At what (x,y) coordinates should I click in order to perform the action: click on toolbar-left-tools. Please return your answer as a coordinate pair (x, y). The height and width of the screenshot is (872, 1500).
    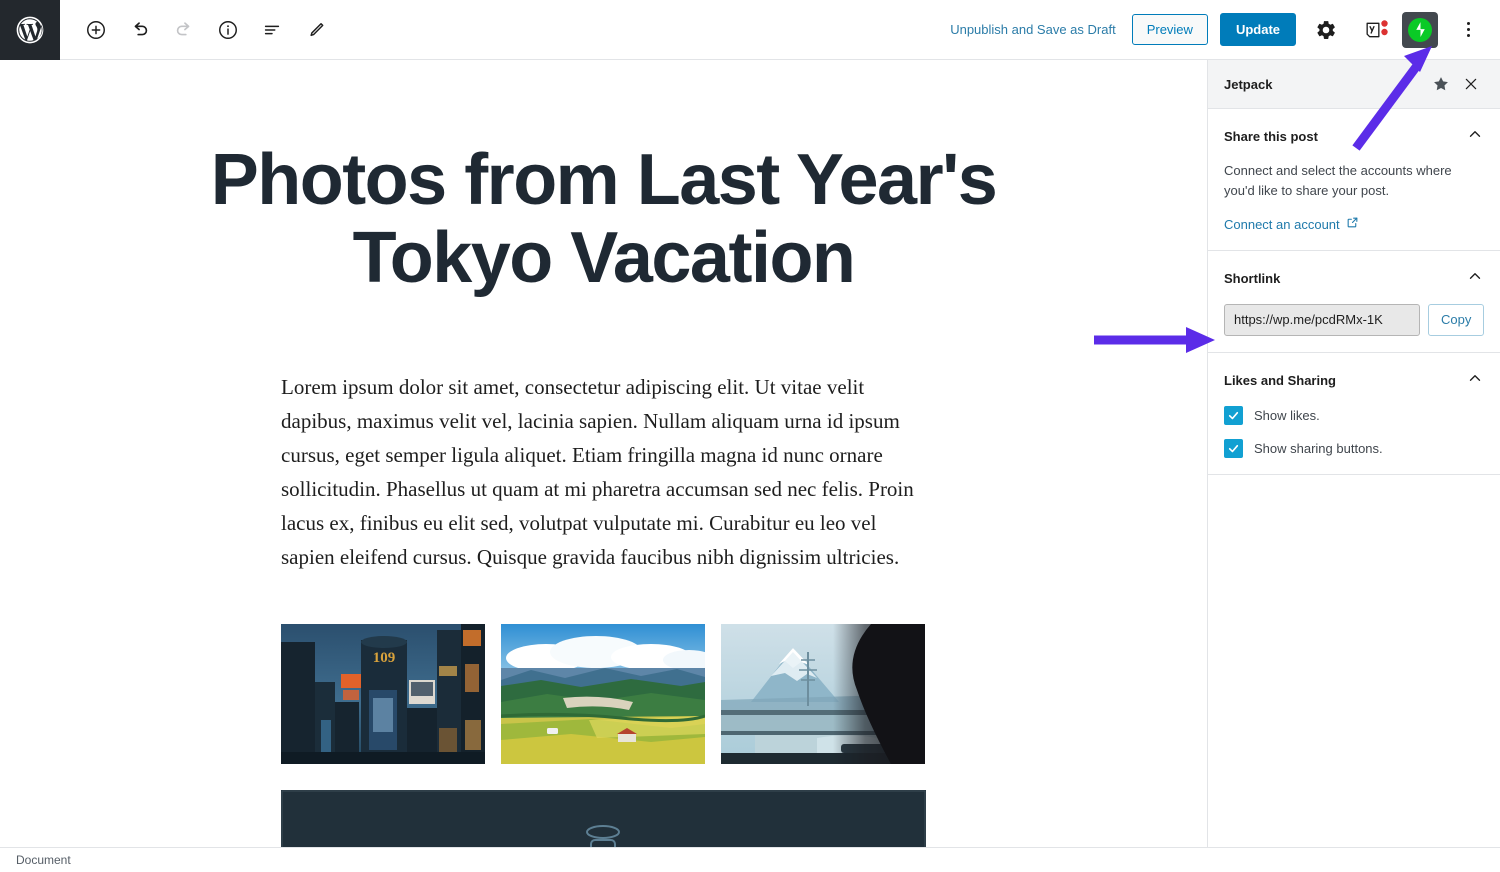
    Looking at the image, I should click on (197, 30).